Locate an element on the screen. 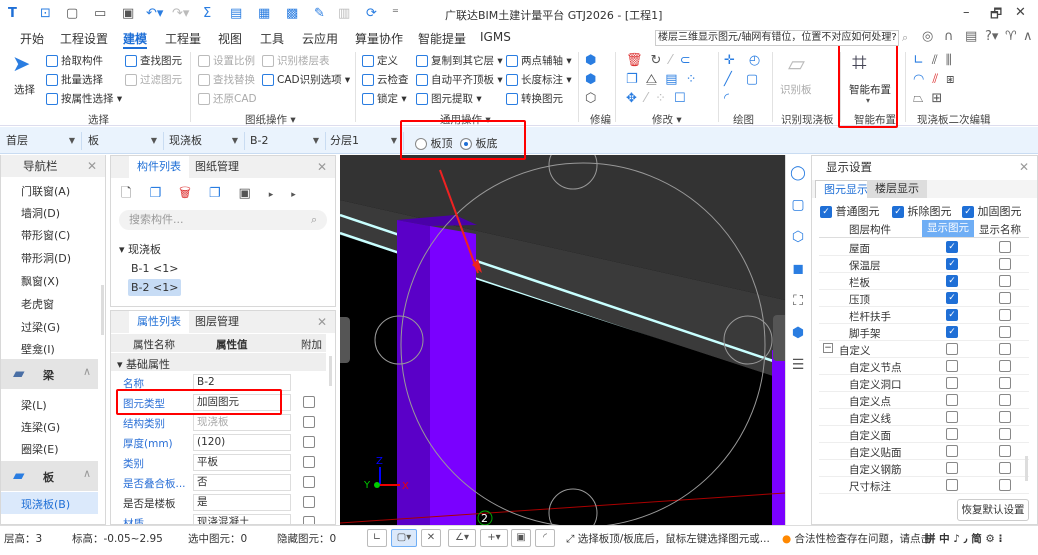  tab-layer-management: 图层管理 is located at coordinates (217, 322).